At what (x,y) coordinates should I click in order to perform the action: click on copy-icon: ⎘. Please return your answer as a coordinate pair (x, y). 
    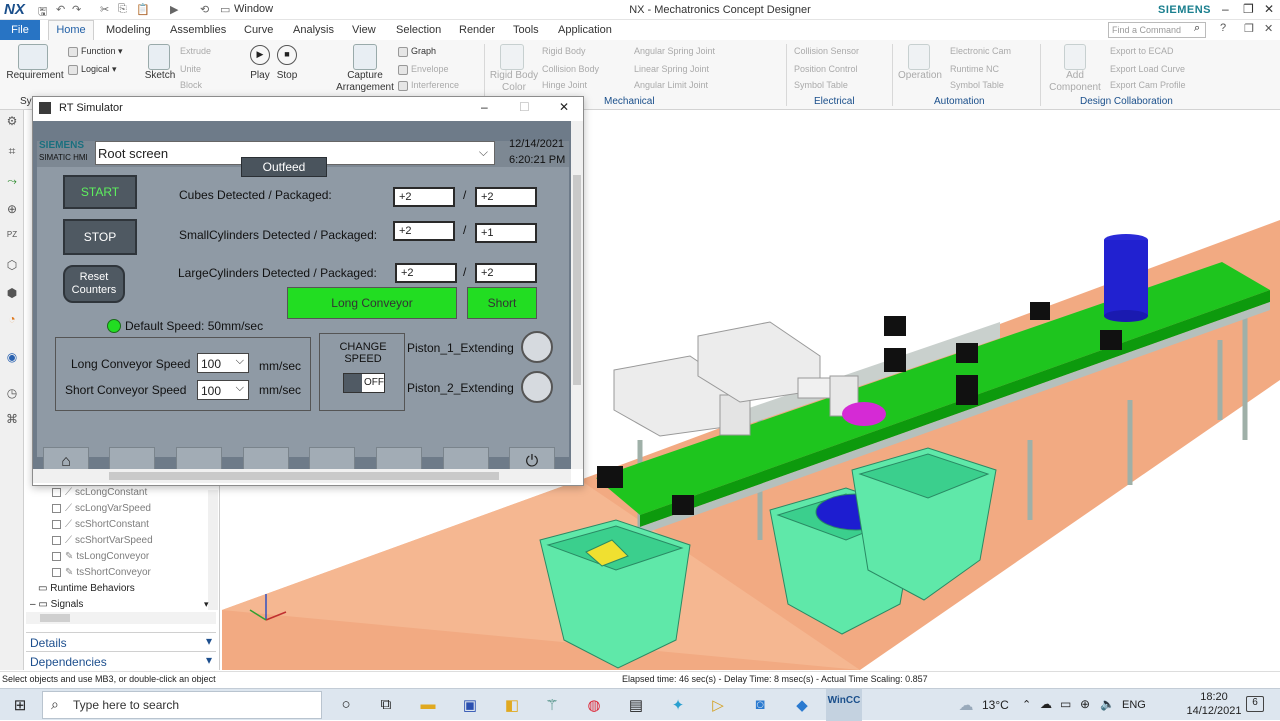
    Looking at the image, I should click on (122, 9).